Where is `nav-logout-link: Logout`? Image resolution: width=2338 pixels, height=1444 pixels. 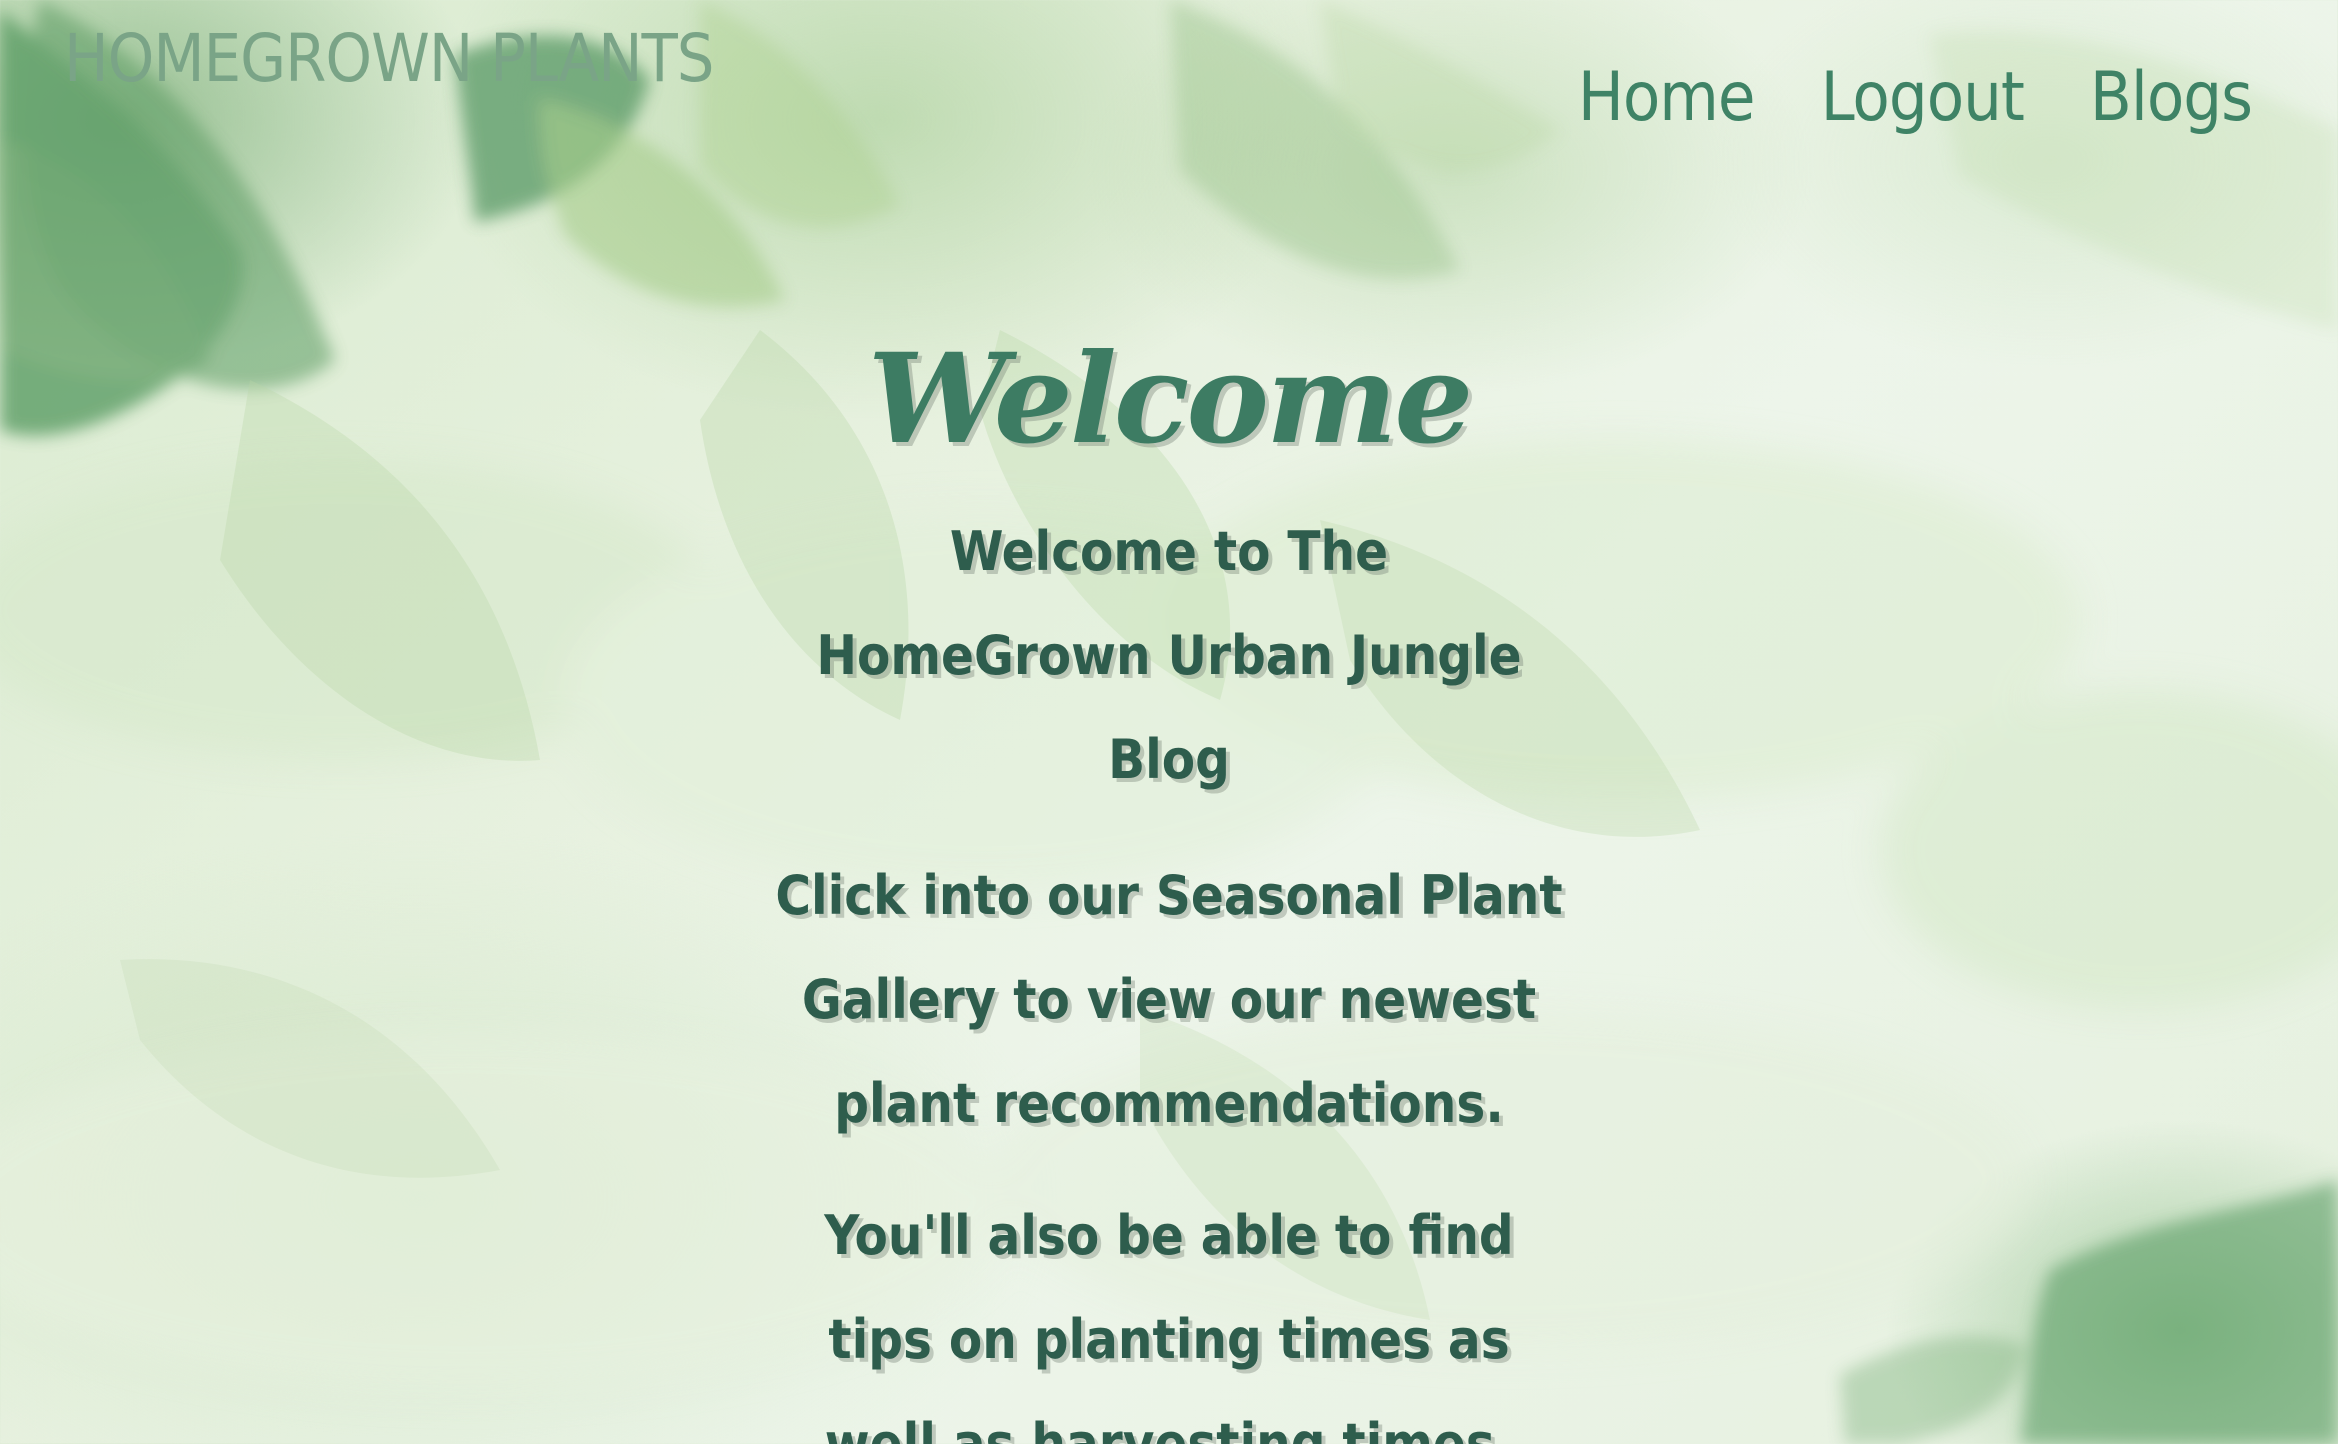
nav-logout-link: Logout is located at coordinates (1923, 98).